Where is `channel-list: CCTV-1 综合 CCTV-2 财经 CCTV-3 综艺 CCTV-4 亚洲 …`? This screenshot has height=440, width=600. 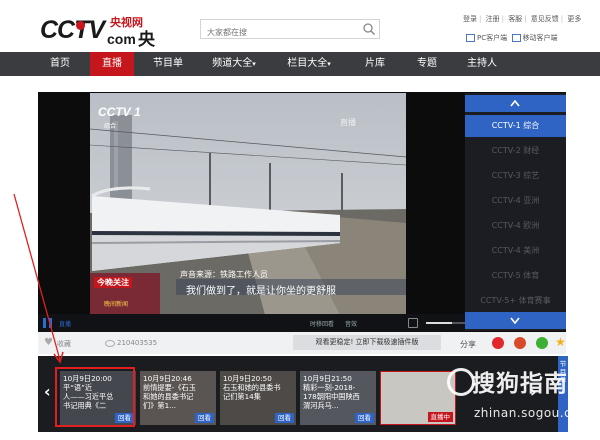
channel-list: CCTV-1 综合 CCTV-2 财经 CCTV-3 综艺 CCTV-4 亚洲 … is located at coordinates (515, 212).